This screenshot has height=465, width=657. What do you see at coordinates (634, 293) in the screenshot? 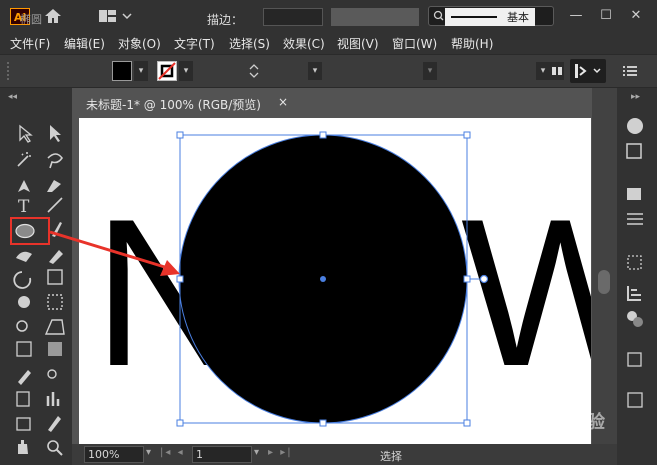
I see `align-panel-icon` at bounding box center [634, 293].